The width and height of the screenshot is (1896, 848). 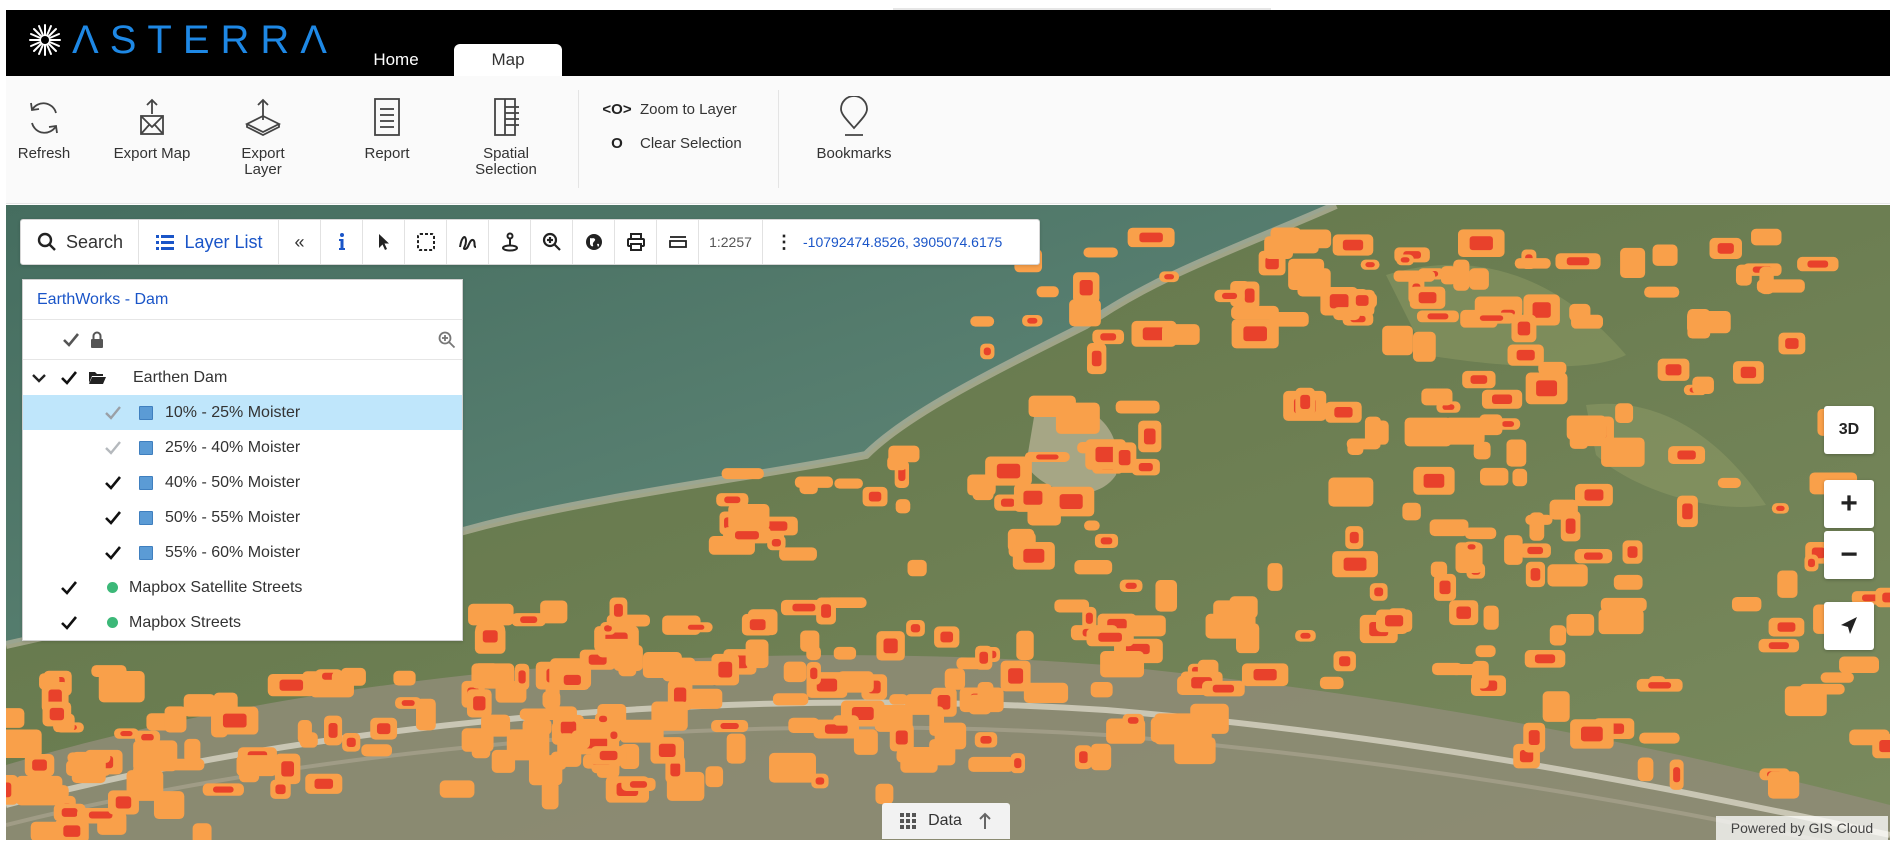 What do you see at coordinates (396, 60) in the screenshot?
I see `tab-home: Home` at bounding box center [396, 60].